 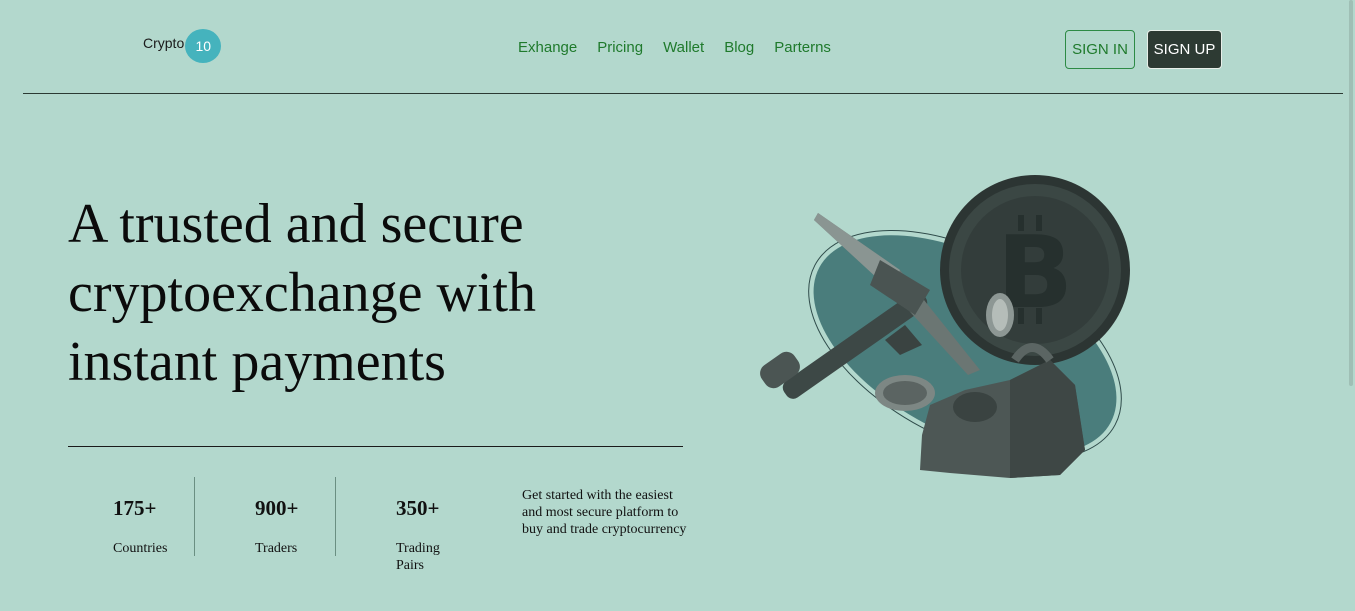 I want to click on logo: Crypto 10, so click(x=182, y=45).